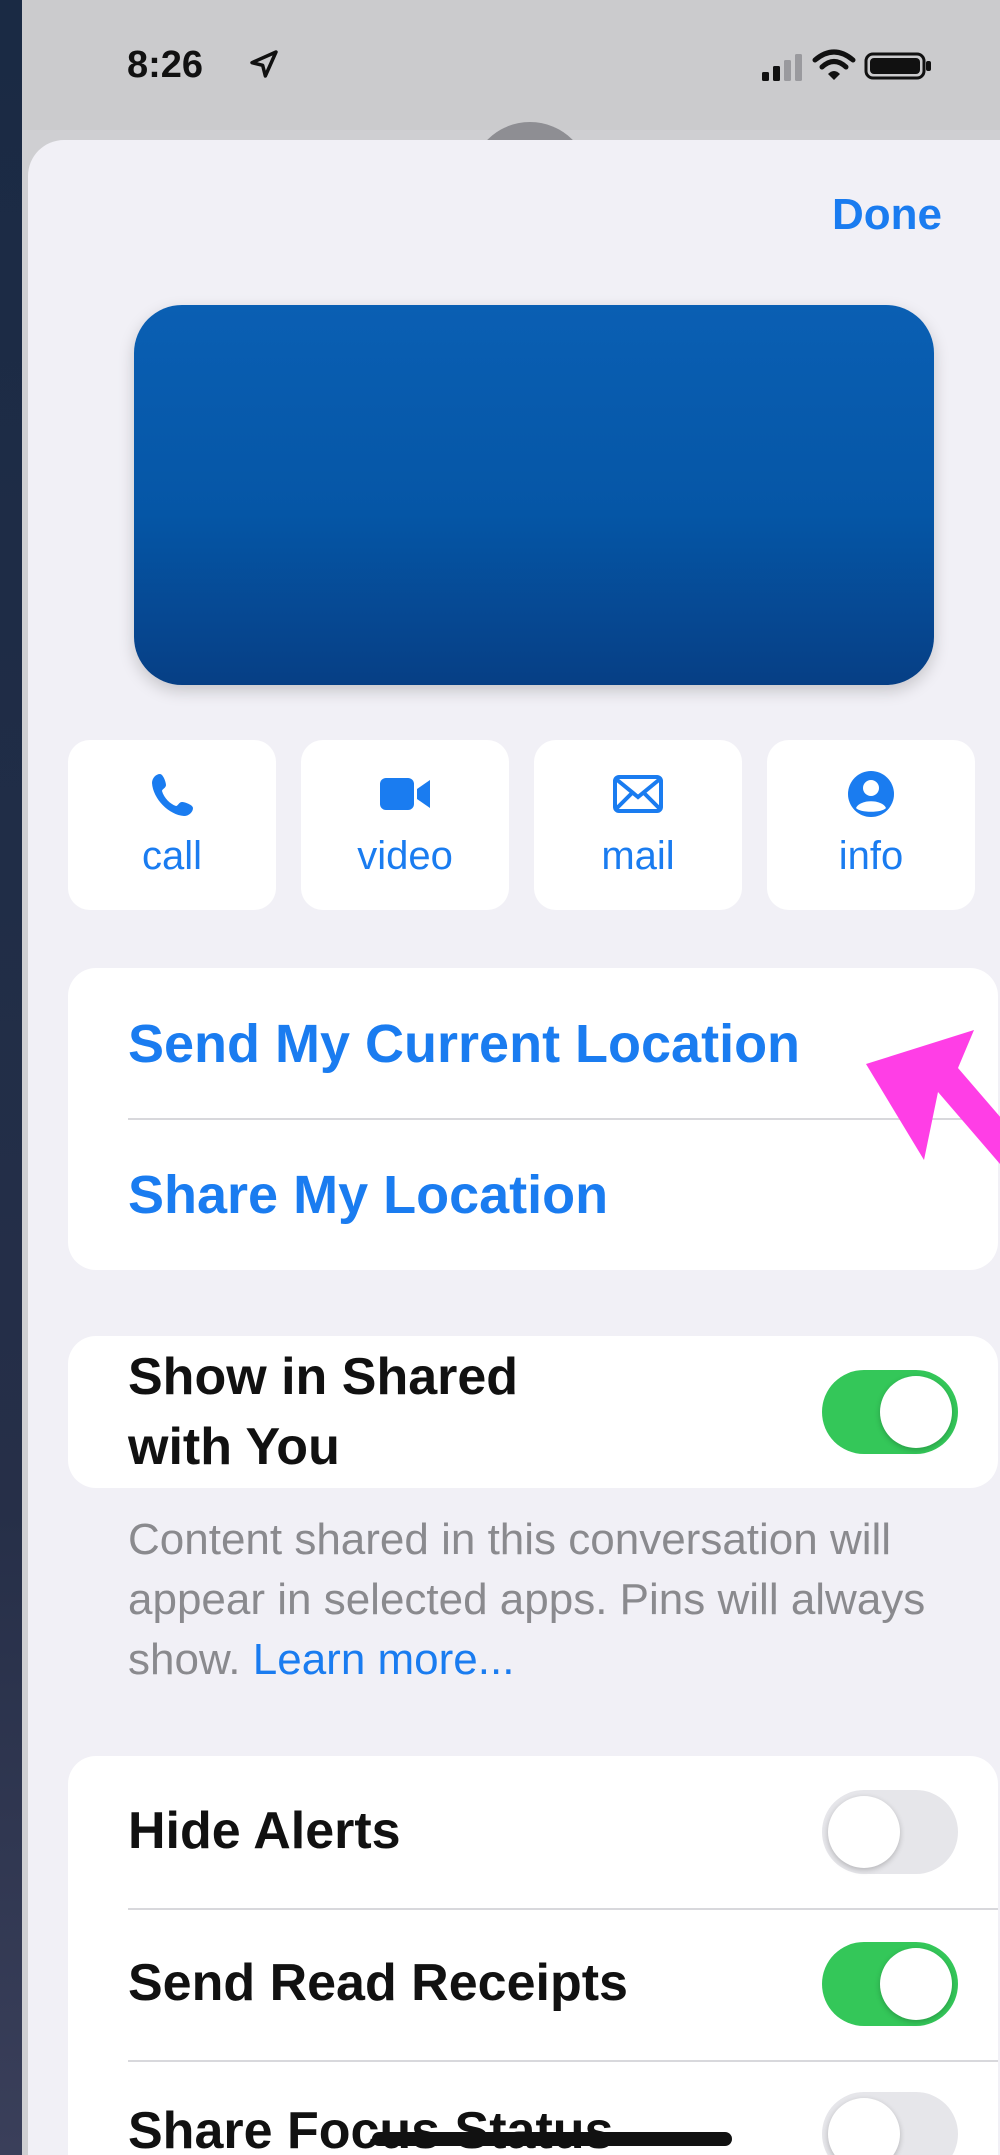 The width and height of the screenshot is (1000, 2155). What do you see at coordinates (887, 215) in the screenshot?
I see `done-button: Done` at bounding box center [887, 215].